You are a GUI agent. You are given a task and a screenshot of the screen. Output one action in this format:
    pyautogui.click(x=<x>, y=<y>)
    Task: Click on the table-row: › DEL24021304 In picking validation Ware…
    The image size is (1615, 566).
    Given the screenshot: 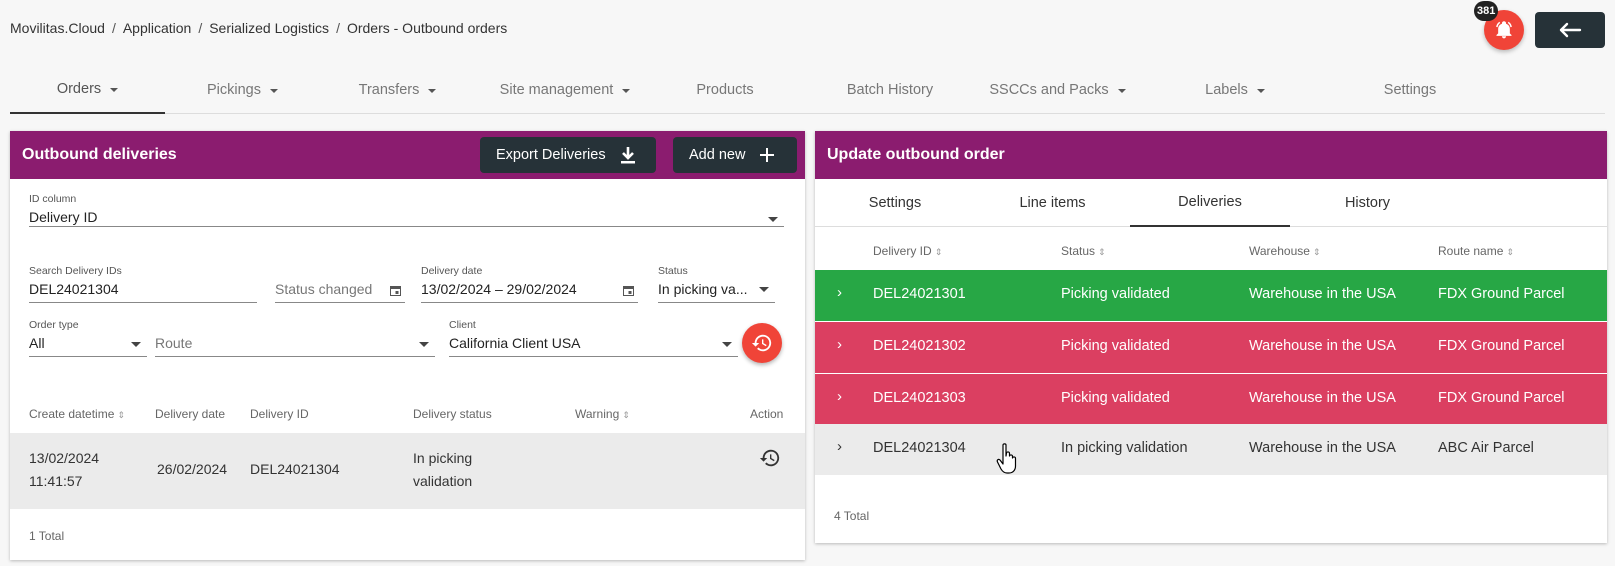 What is the action you would take?
    pyautogui.click(x=1211, y=449)
    